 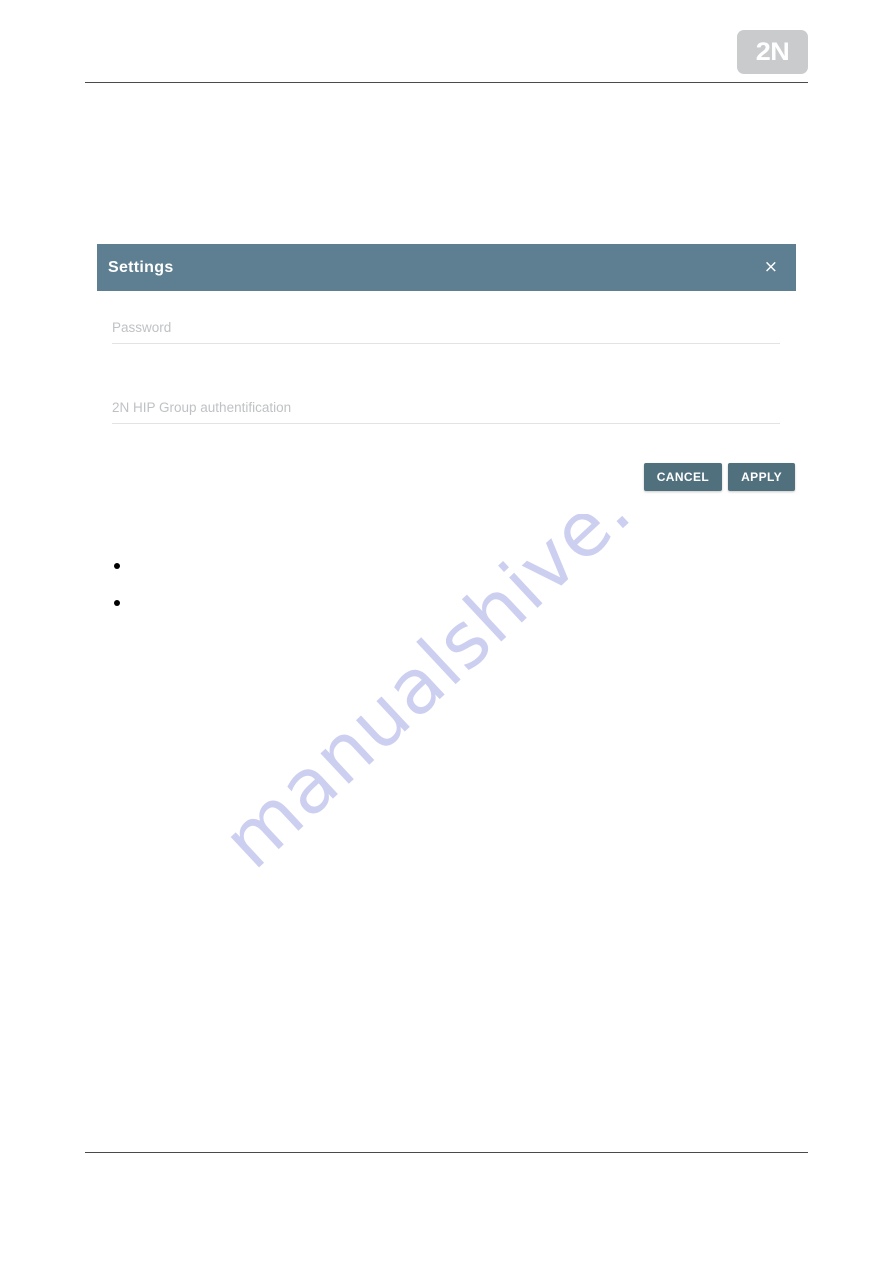 I want to click on dialog-header: Settings ×, so click(x=446, y=267).